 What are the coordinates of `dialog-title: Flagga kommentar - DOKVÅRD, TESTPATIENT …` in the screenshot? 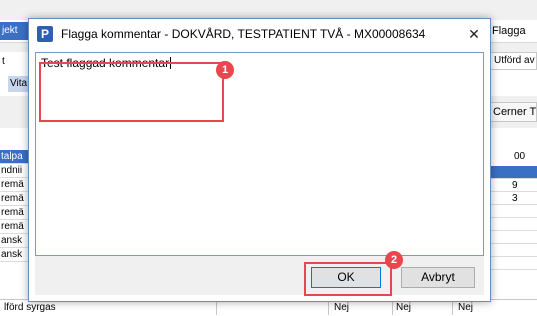 It's located at (243, 34).